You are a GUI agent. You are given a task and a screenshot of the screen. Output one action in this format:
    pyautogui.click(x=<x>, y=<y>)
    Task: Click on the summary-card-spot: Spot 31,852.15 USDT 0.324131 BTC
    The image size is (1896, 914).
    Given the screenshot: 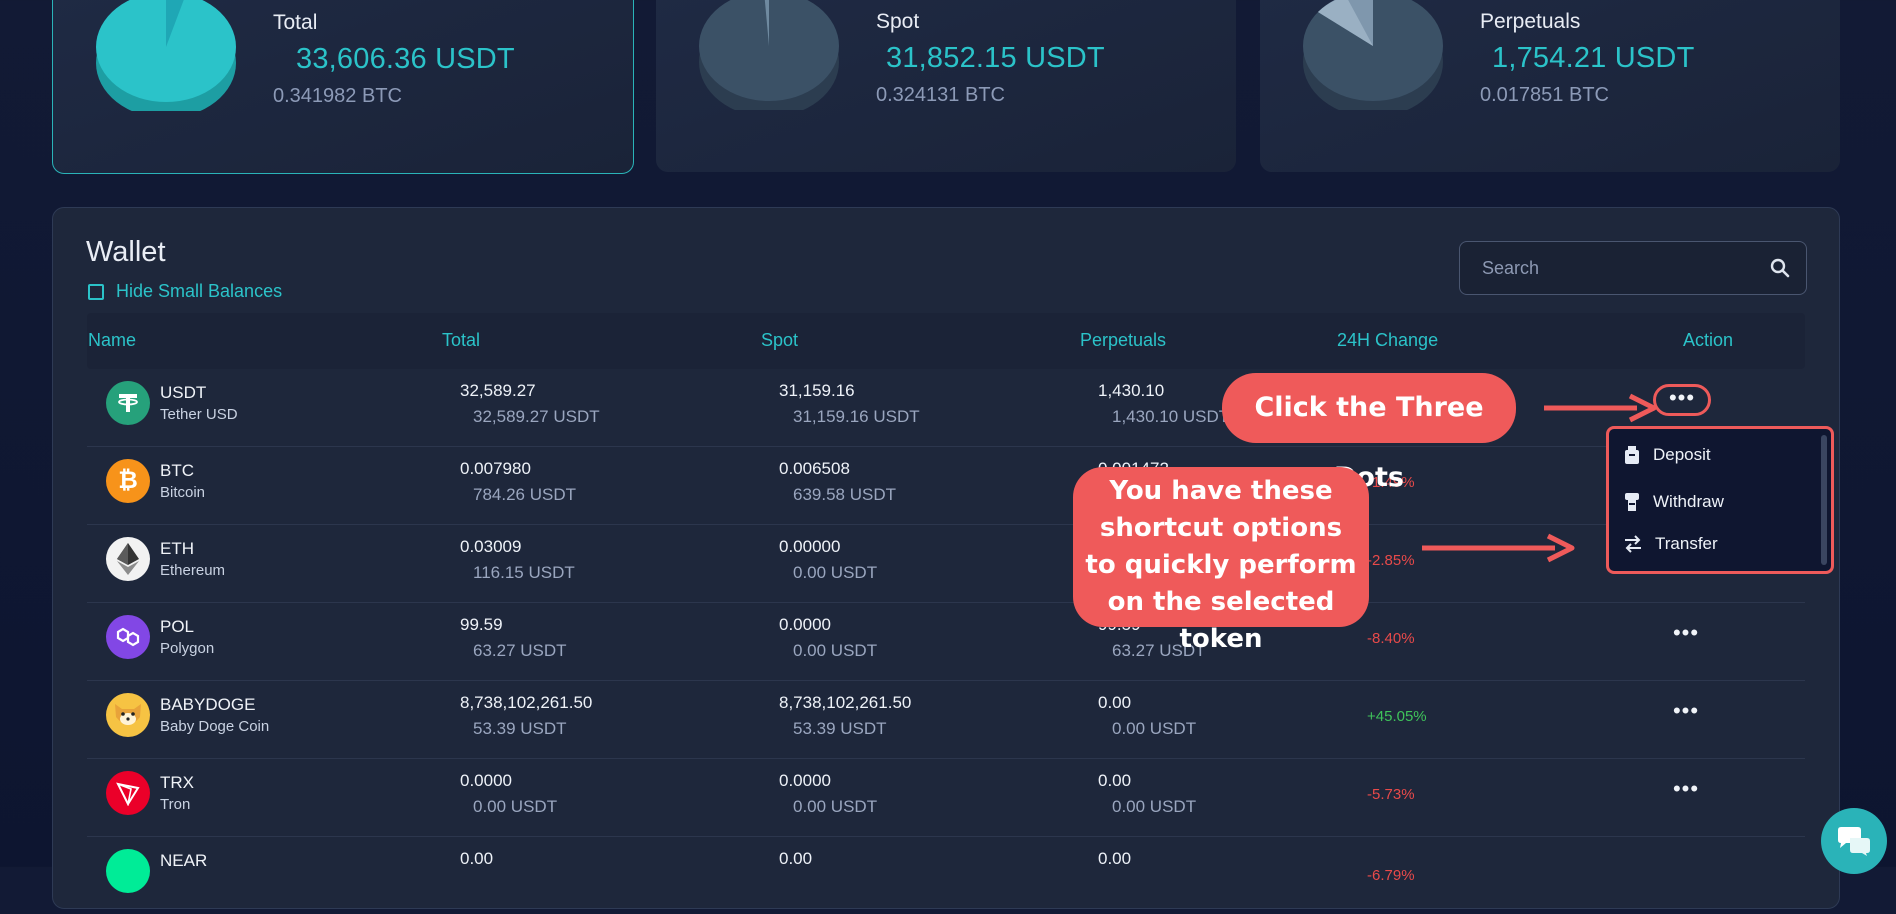 What is the action you would take?
    pyautogui.click(x=946, y=86)
    